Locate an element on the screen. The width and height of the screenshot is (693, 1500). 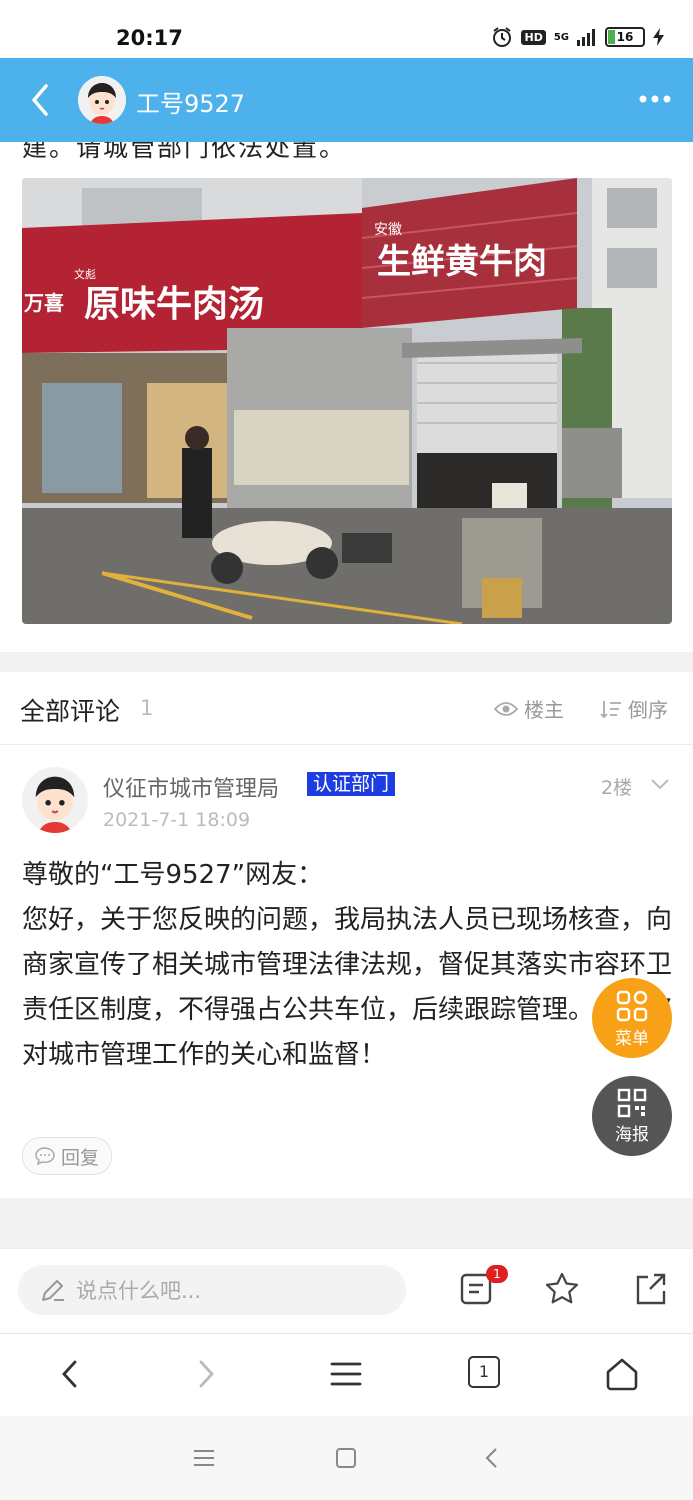
tabs-counter-button: 1 is located at coordinates (484, 1372).